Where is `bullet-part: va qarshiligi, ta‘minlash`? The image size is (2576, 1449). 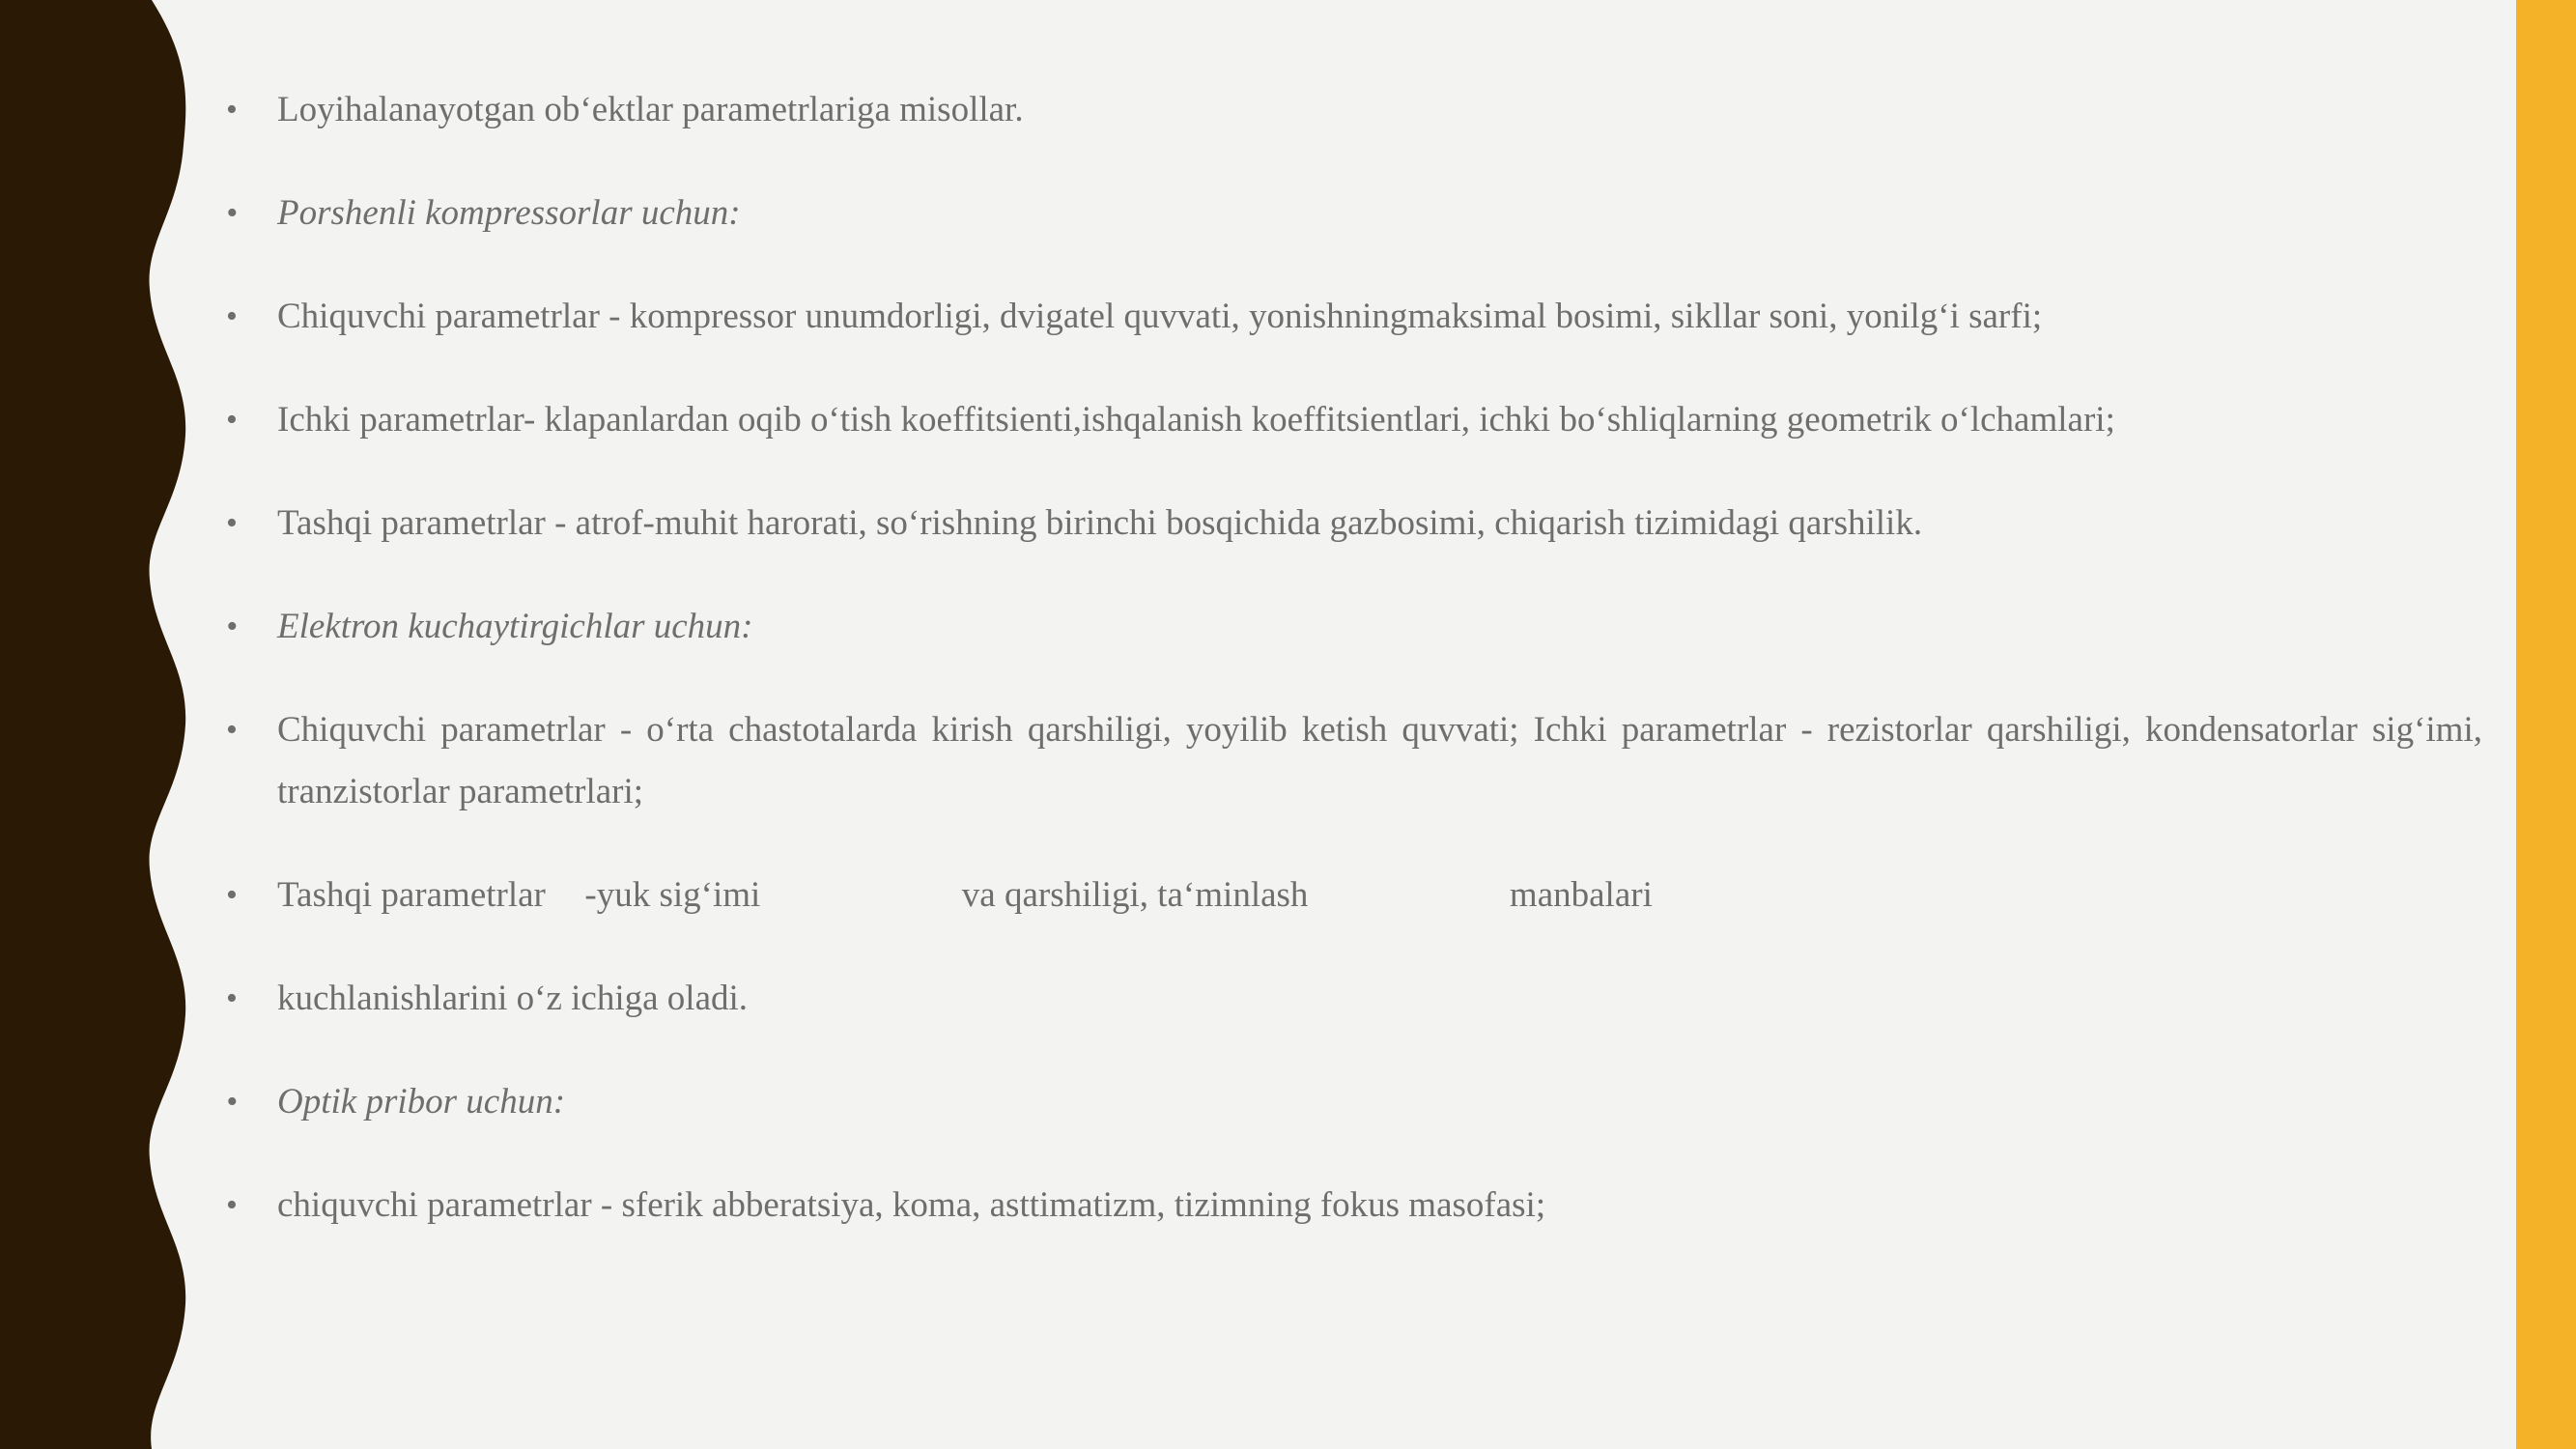 bullet-part: va qarshiligi, ta‘minlash is located at coordinates (1135, 895).